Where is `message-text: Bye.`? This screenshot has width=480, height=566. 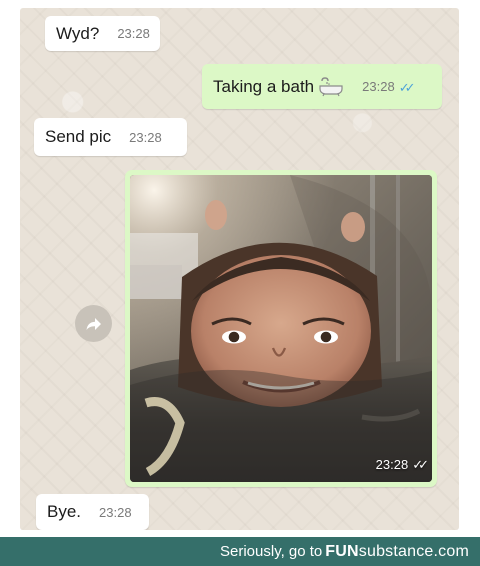
message-text: Bye. is located at coordinates (64, 511).